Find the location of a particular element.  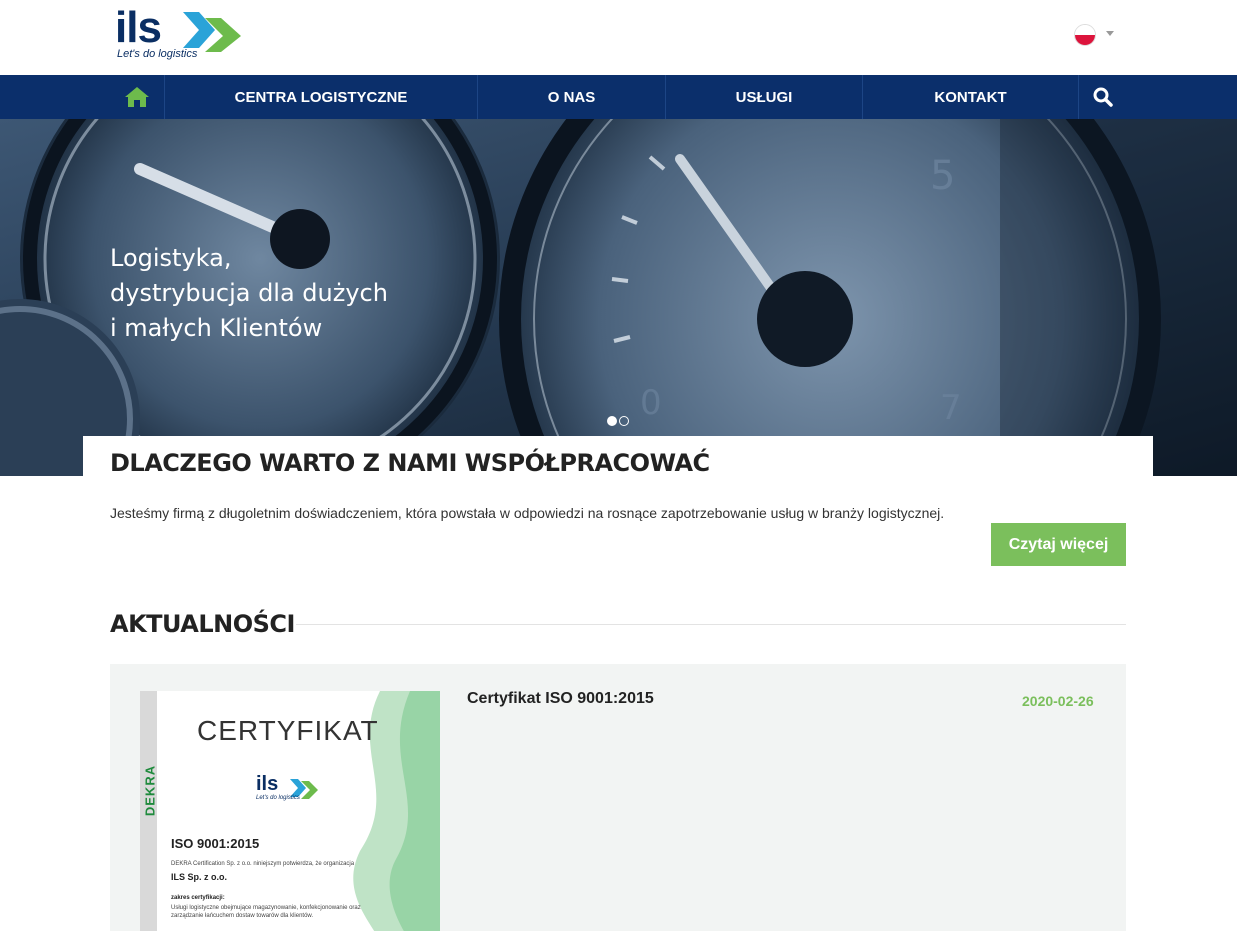

hero-line-2: dystrybucja dla dużych is located at coordinates (249, 293).